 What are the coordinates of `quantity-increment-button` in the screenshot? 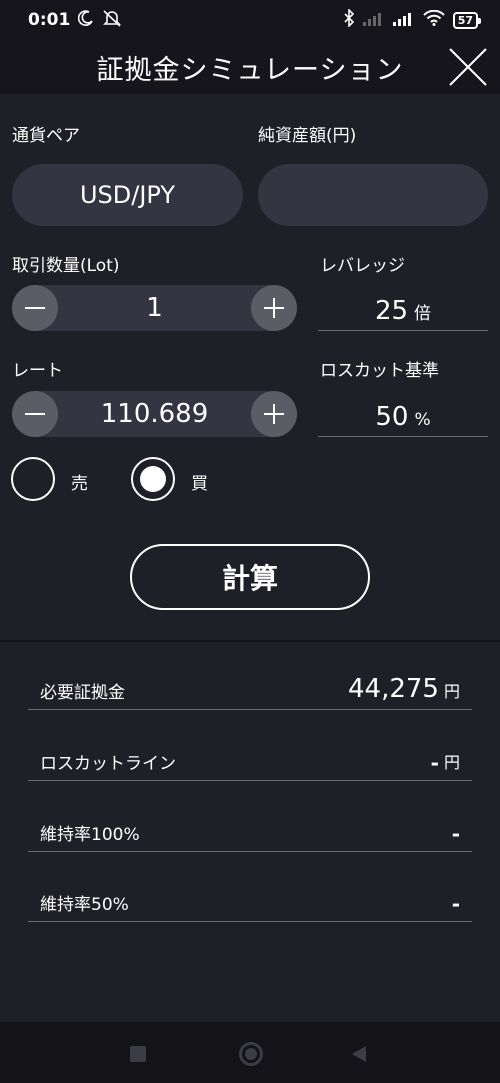 It's located at (274, 308).